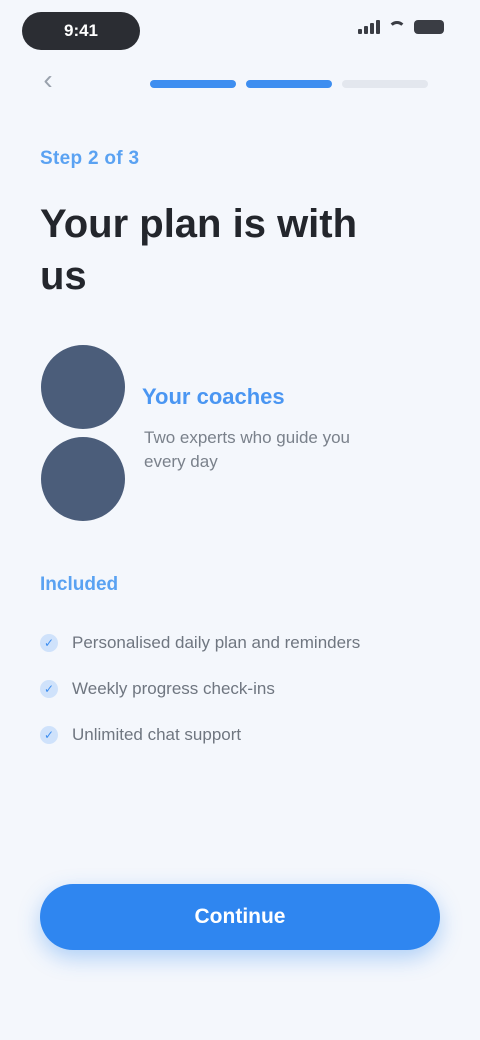 The image size is (480, 1040). Describe the element at coordinates (213, 396) in the screenshot. I see `coach-name: Your coaches` at that location.